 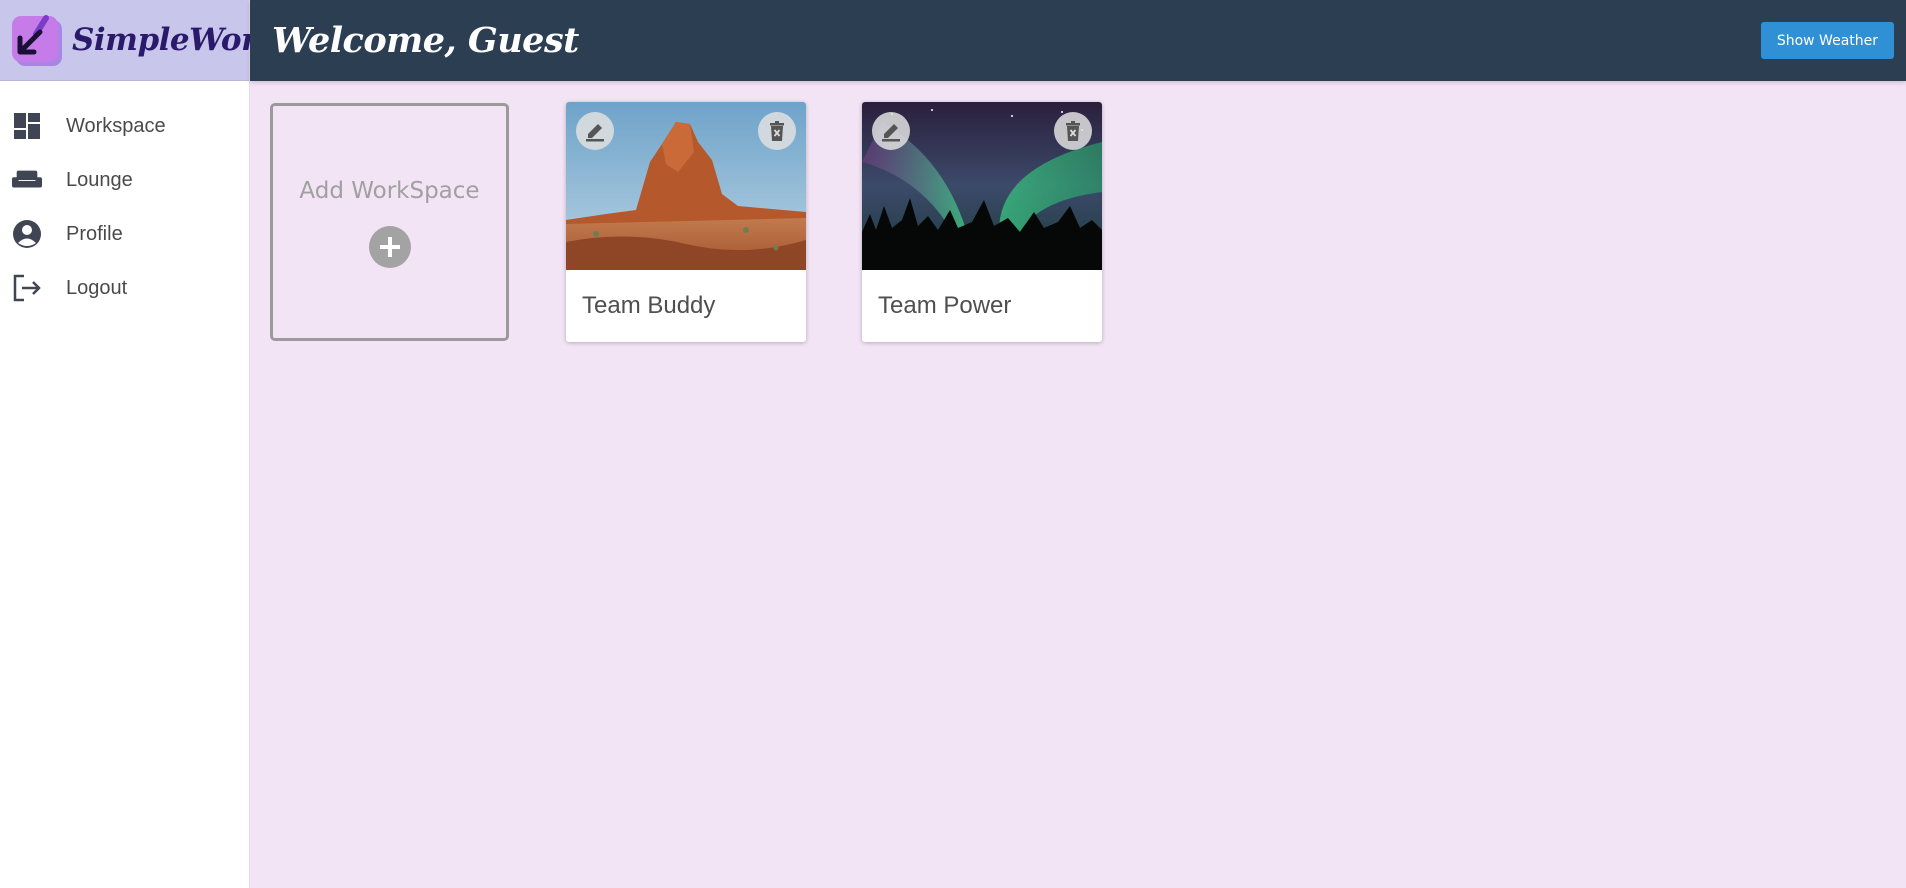 What do you see at coordinates (389, 247) in the screenshot?
I see `plus-circle-icon` at bounding box center [389, 247].